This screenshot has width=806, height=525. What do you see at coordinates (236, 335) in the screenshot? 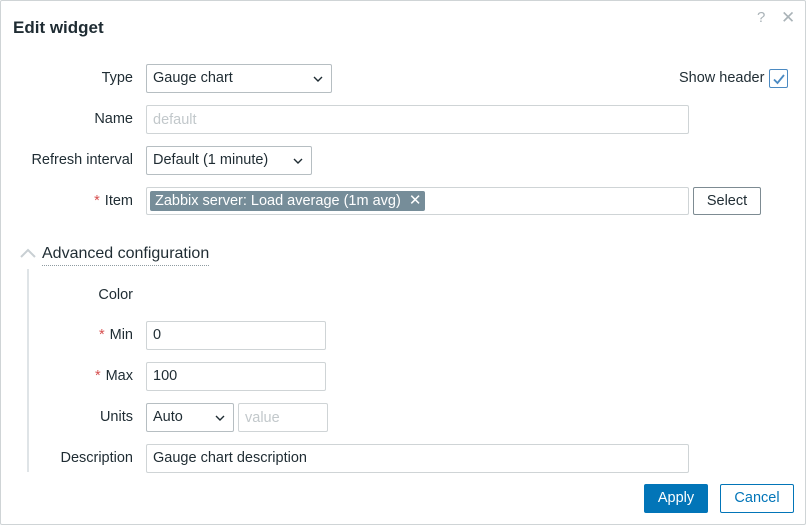
I see `min-input: 0` at bounding box center [236, 335].